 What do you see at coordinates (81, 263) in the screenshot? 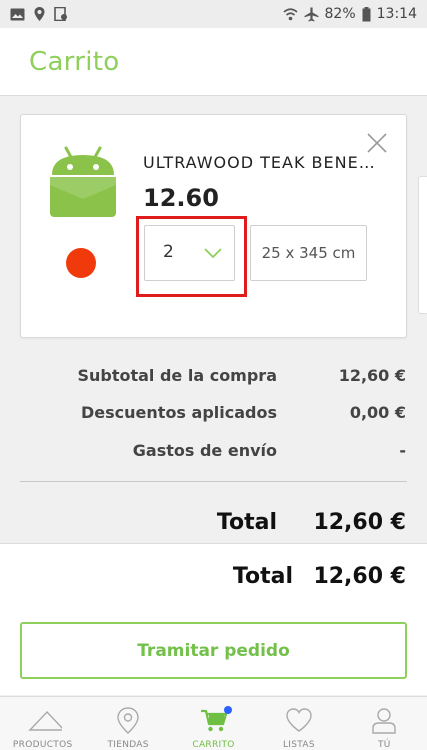
I see `color-swatch` at bounding box center [81, 263].